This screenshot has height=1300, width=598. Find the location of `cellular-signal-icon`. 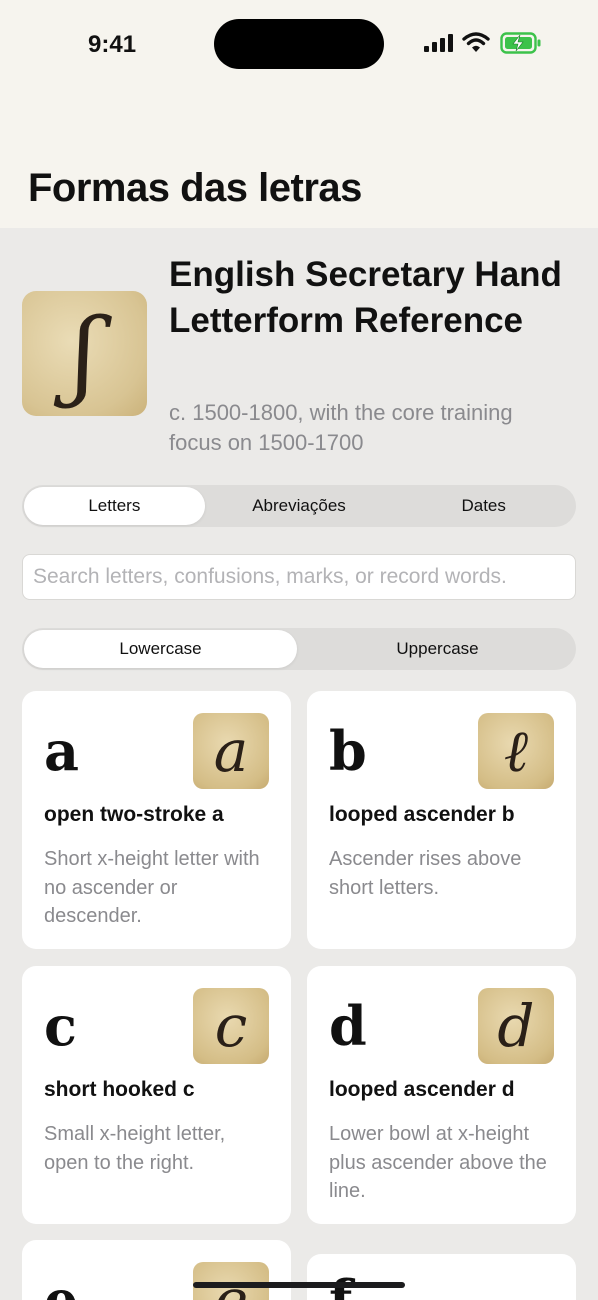

cellular-signal-icon is located at coordinates (438, 43).